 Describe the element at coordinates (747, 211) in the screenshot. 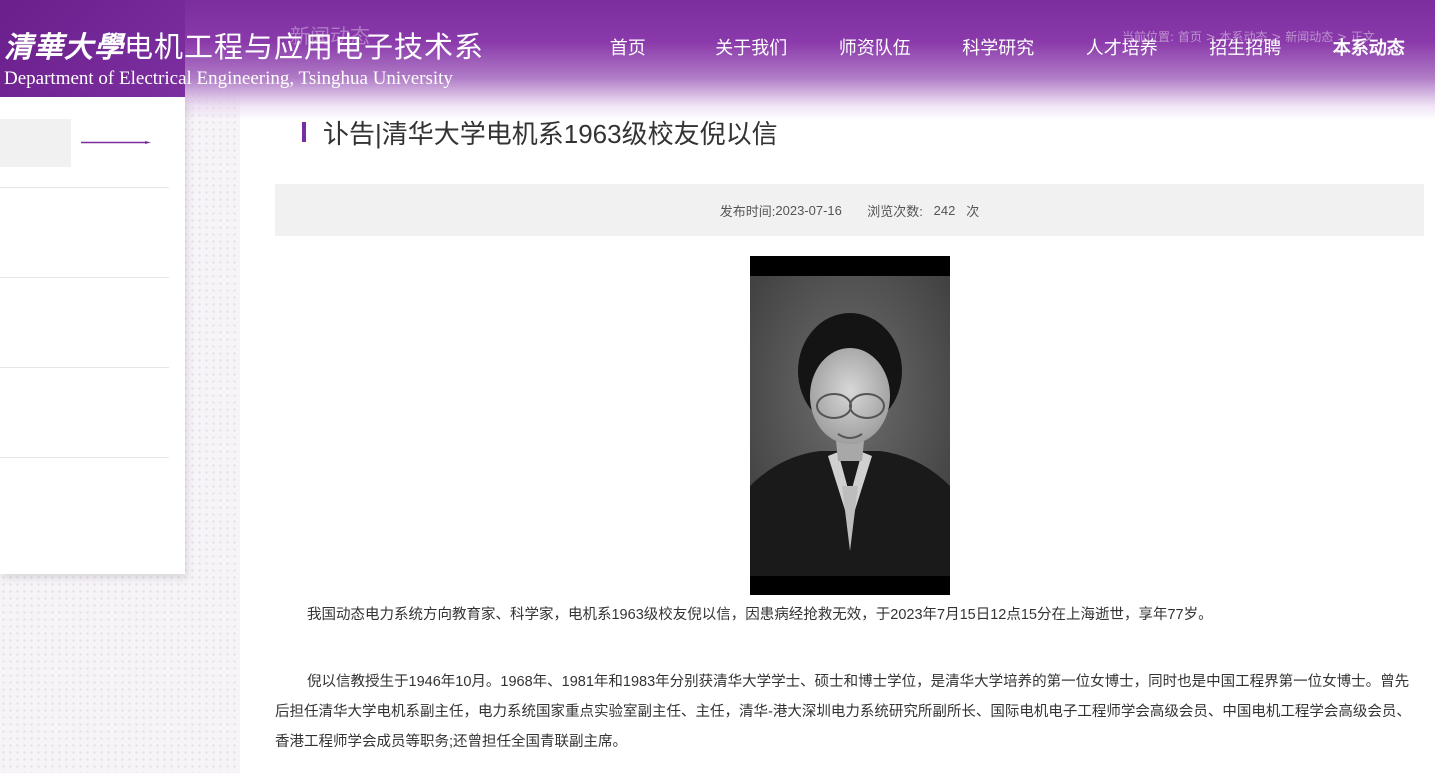

I see `publish-label: 发布时间:` at that location.